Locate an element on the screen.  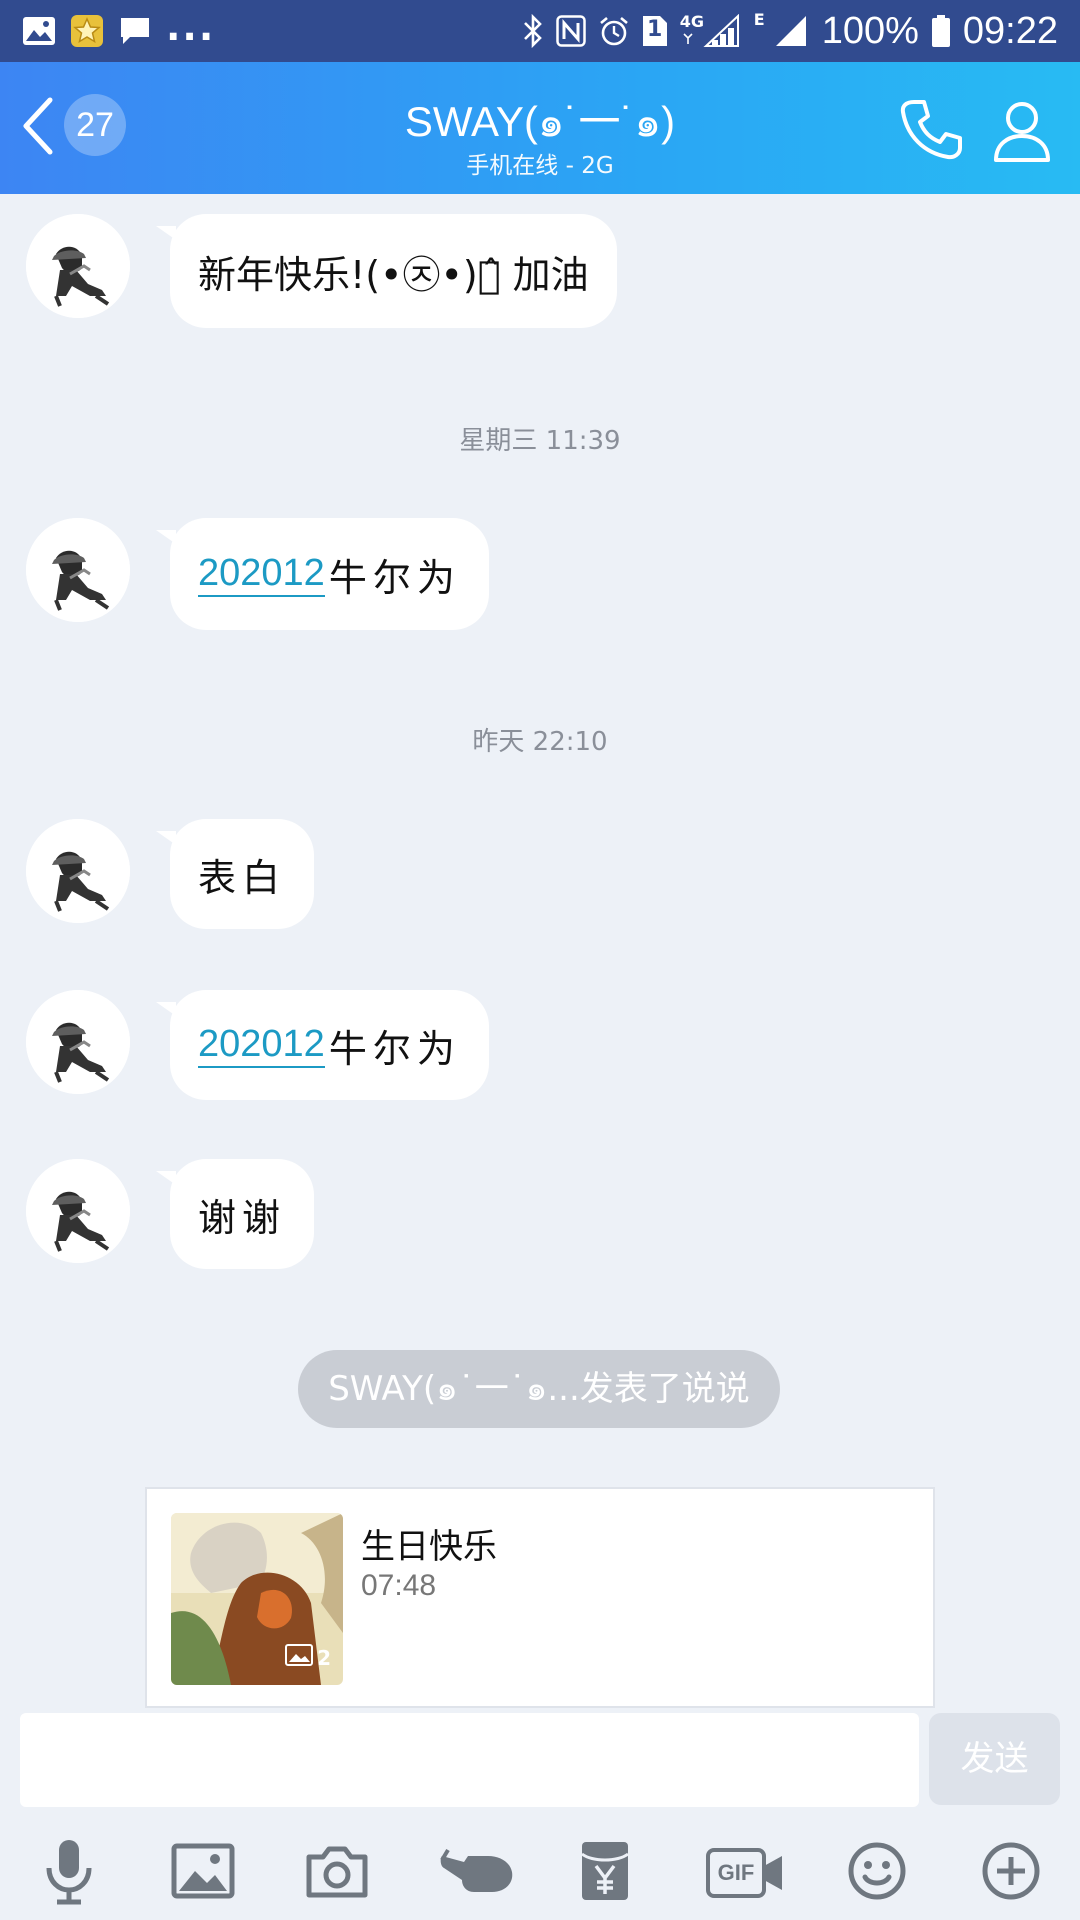
camera-icon is located at coordinates (337, 1873).